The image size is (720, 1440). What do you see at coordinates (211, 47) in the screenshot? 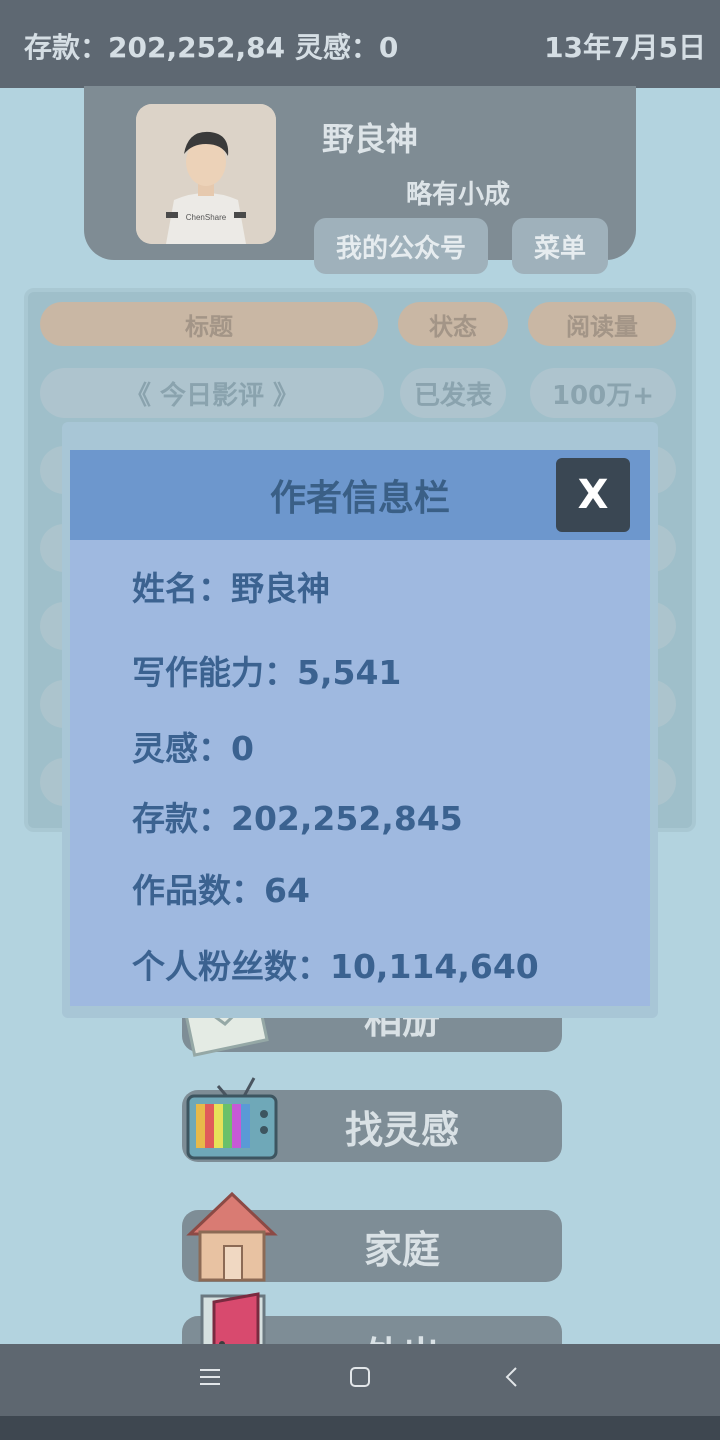
I see `money-inspiration-readout: 存款：202,252,84 灵感：0` at bounding box center [211, 47].